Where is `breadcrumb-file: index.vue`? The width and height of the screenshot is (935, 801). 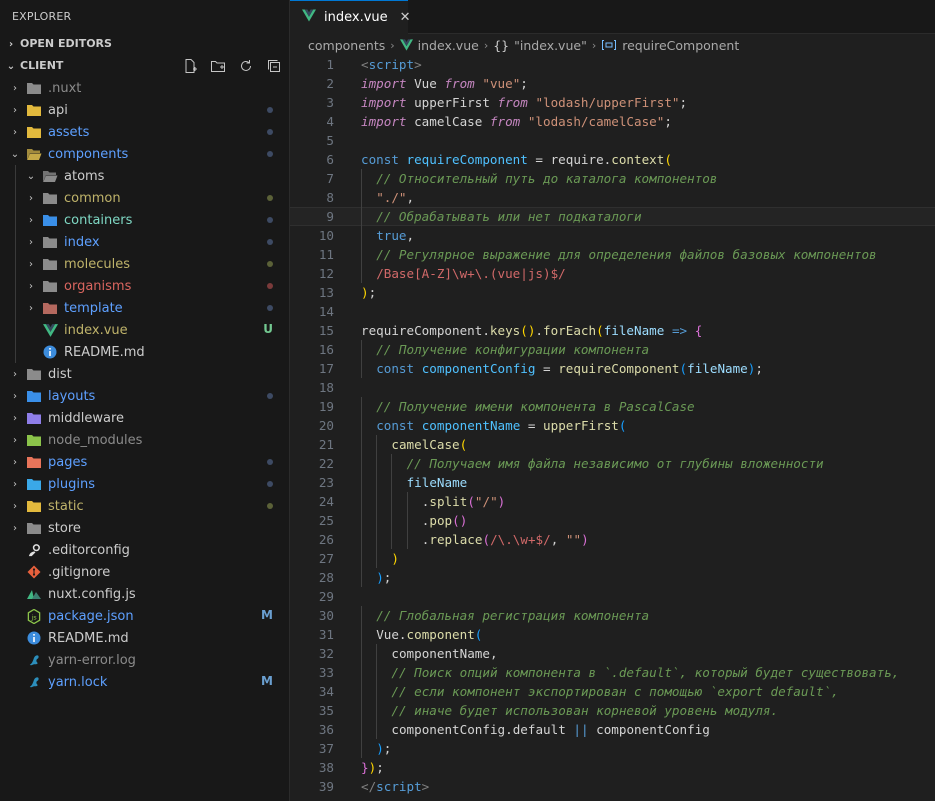 breadcrumb-file: index.vue is located at coordinates (448, 45).